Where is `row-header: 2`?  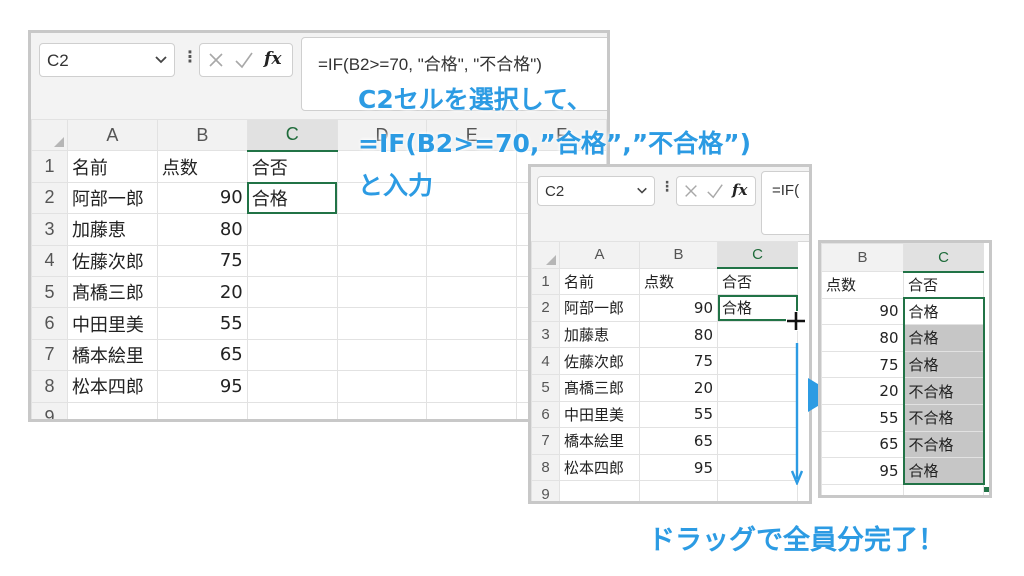
row-header: 2 is located at coordinates (49, 198).